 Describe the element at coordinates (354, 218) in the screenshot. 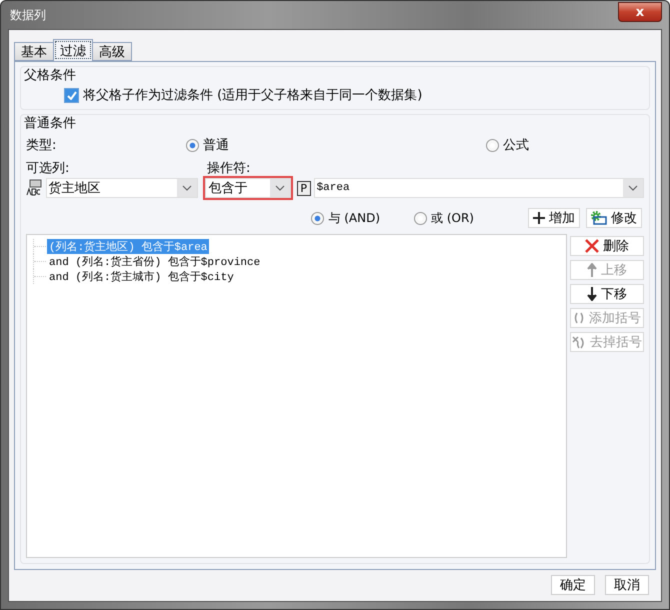

I see `radio-label: 与 (AND)` at that location.